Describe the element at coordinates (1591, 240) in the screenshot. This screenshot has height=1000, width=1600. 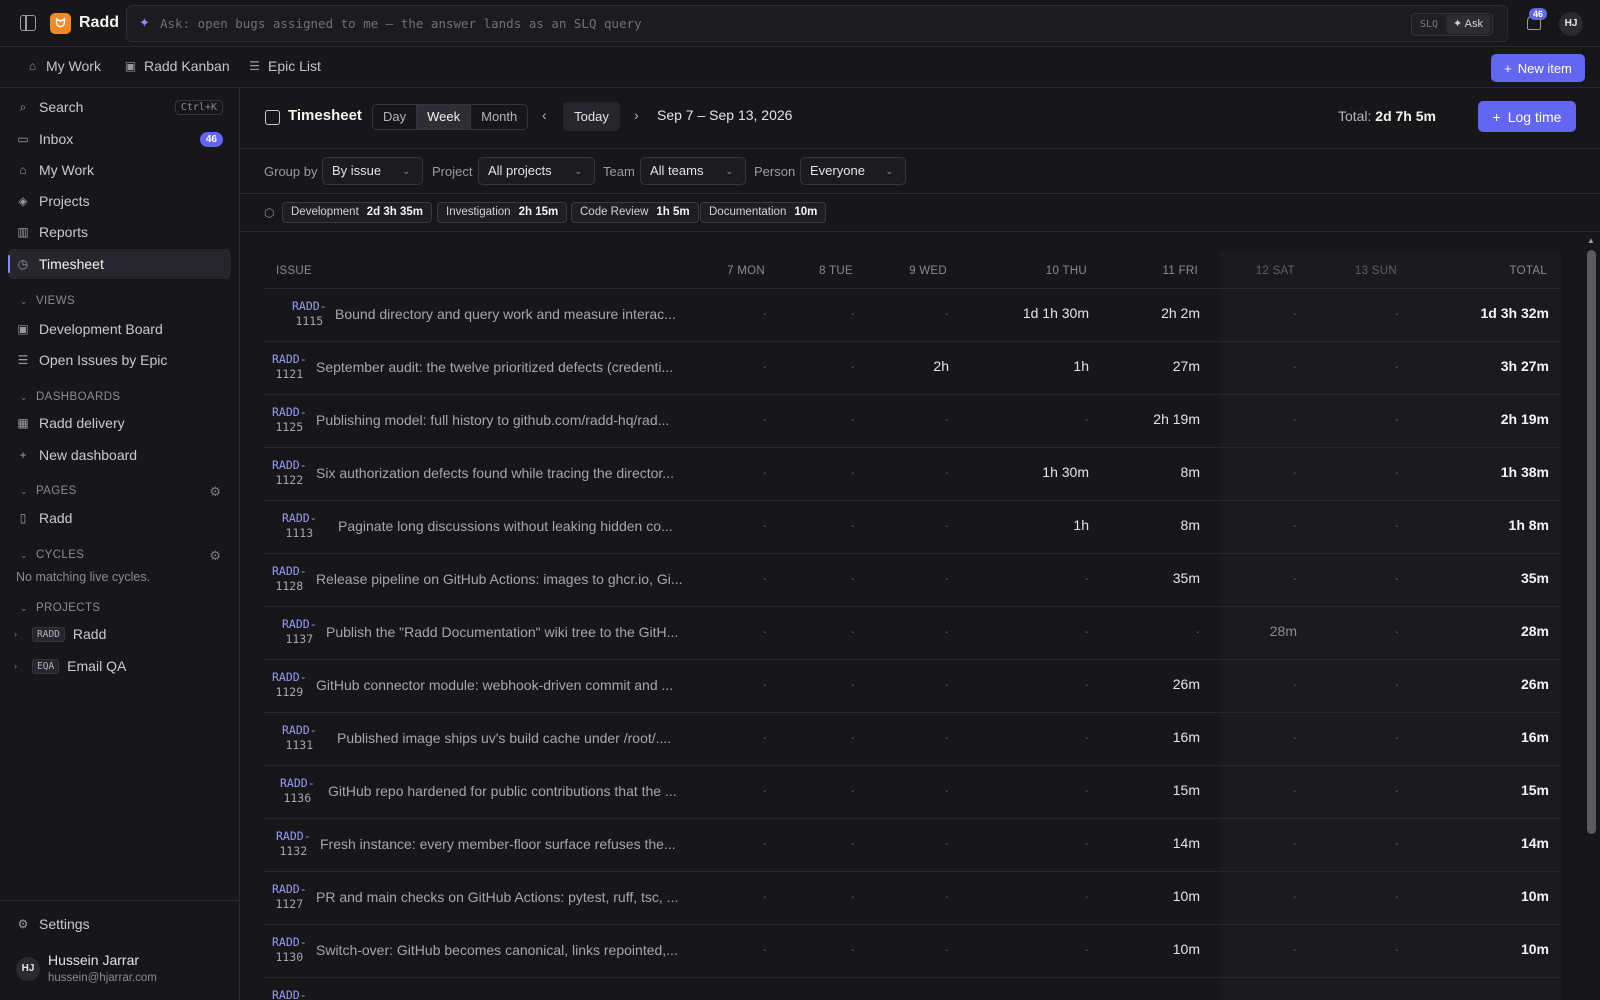
I see `scroll-up-icon: ▲` at that location.